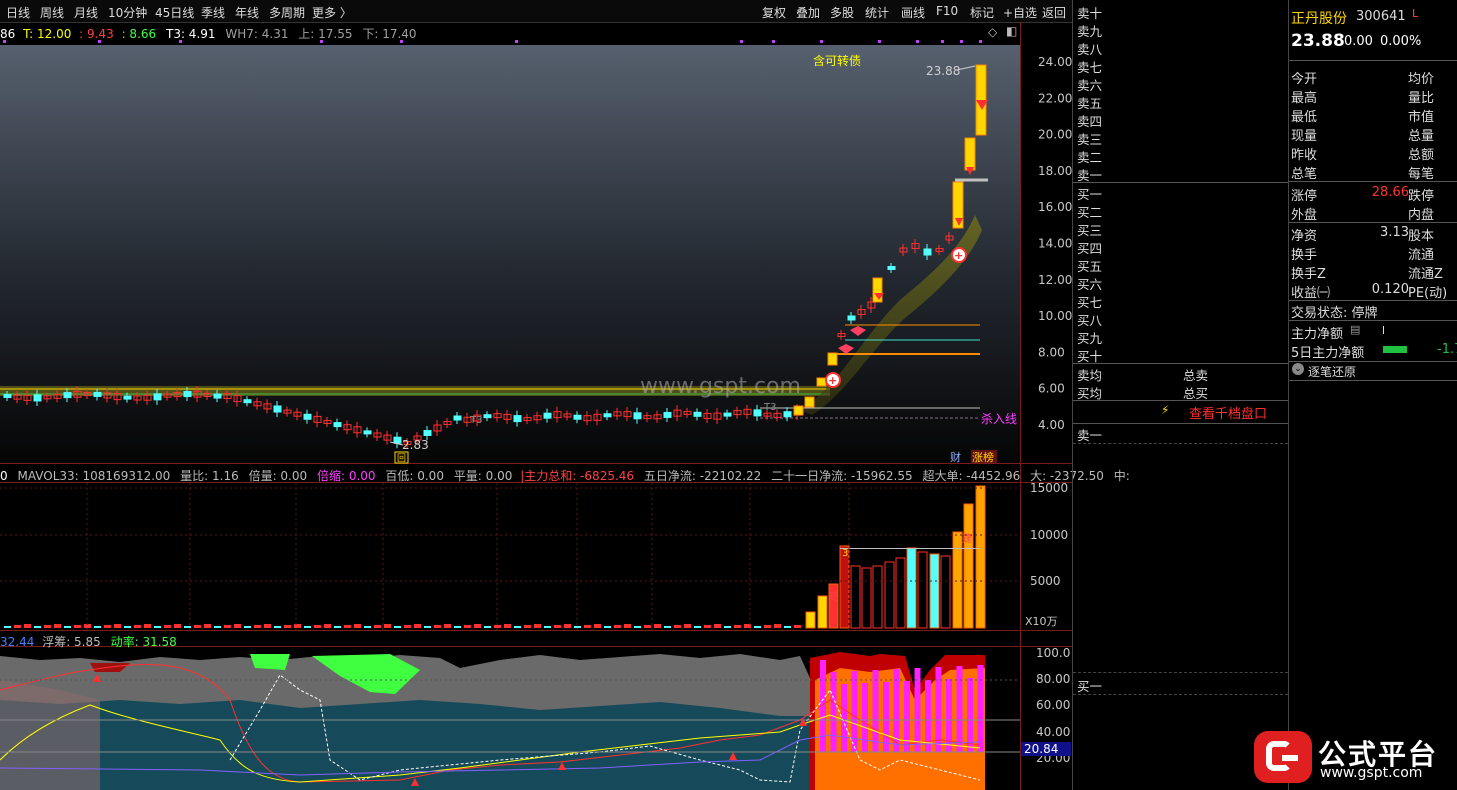  I want to click on indicator-tick: 40.00, so click(1053, 732).